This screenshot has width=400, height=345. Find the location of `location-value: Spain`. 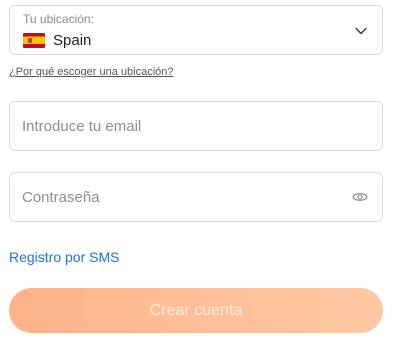

location-value: Spain is located at coordinates (72, 40).